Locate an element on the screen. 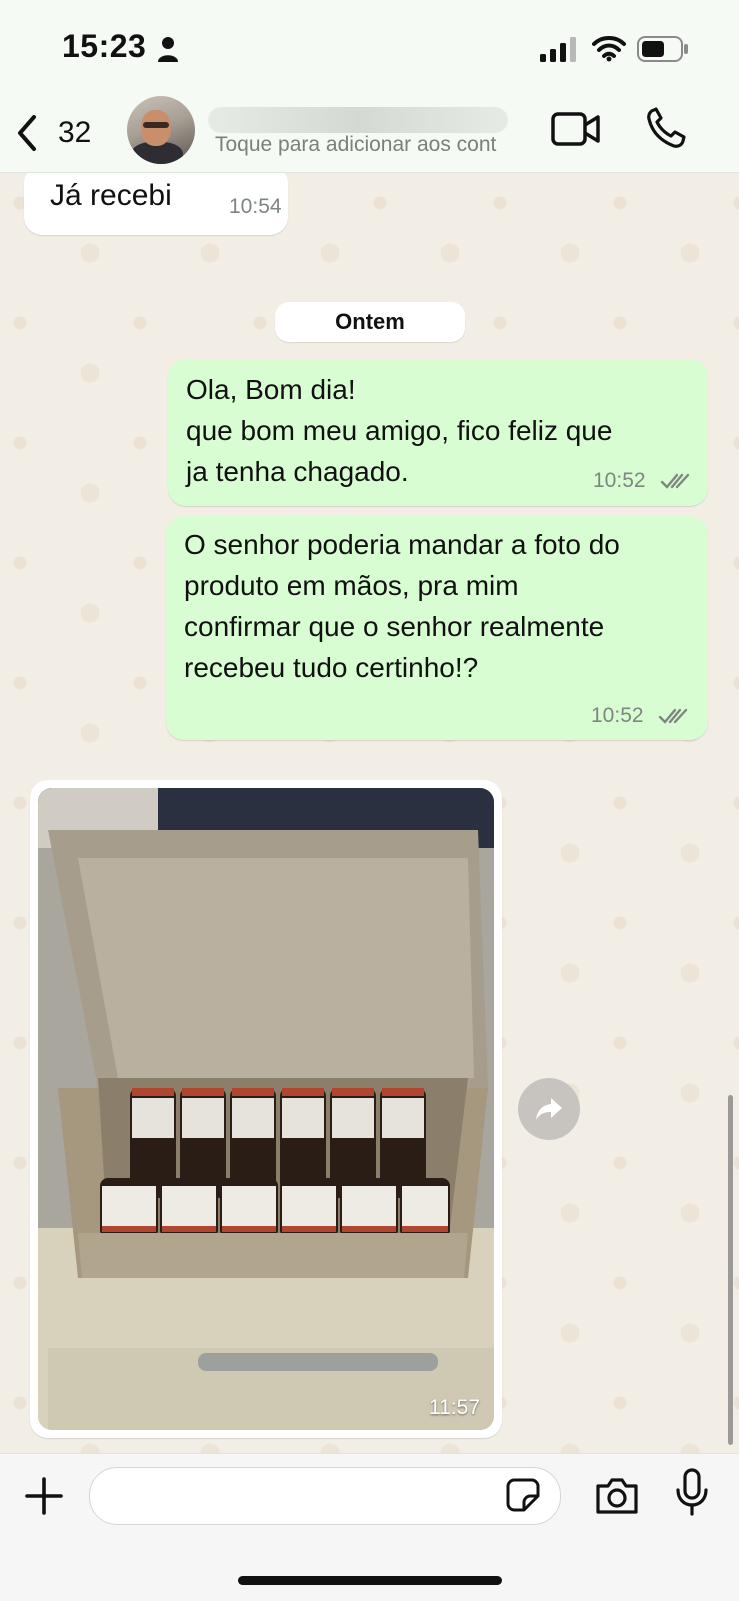 The width and height of the screenshot is (739, 1601). battery-icon is located at coordinates (662, 49).